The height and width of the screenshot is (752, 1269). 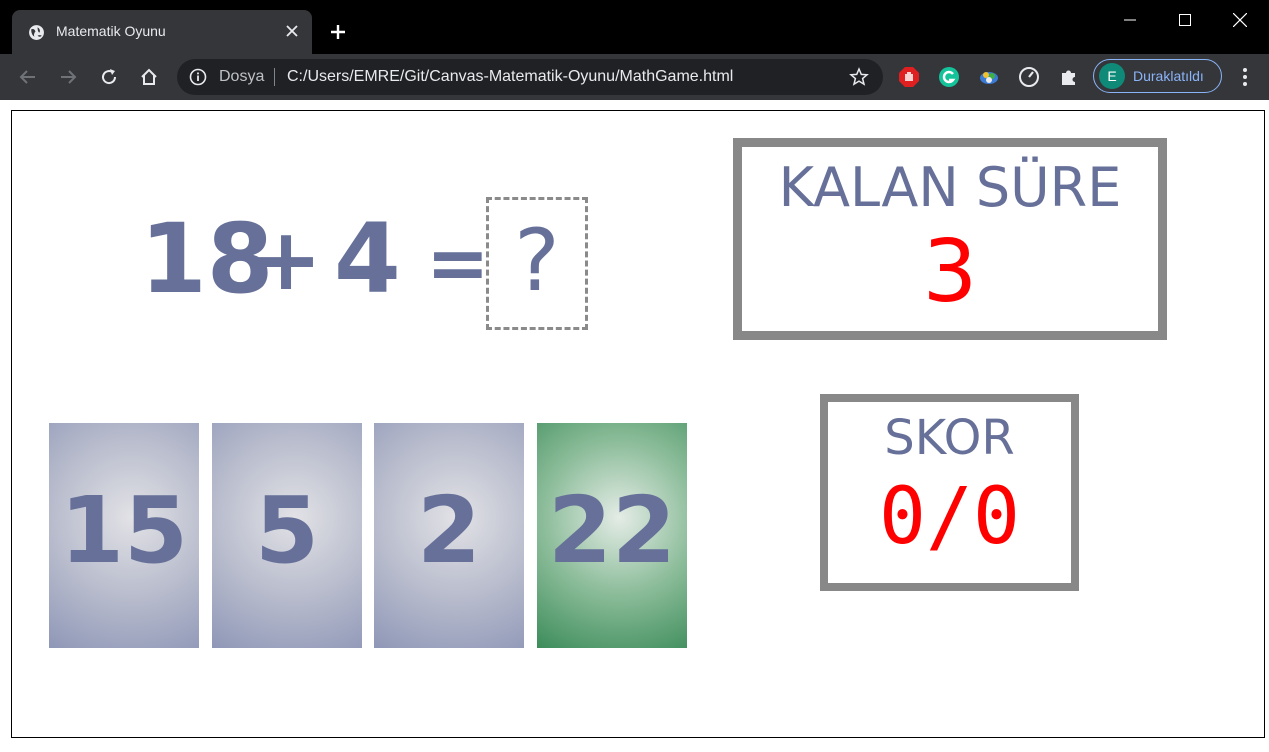 I want to click on equation-right-operand: 4, so click(x=367, y=259).